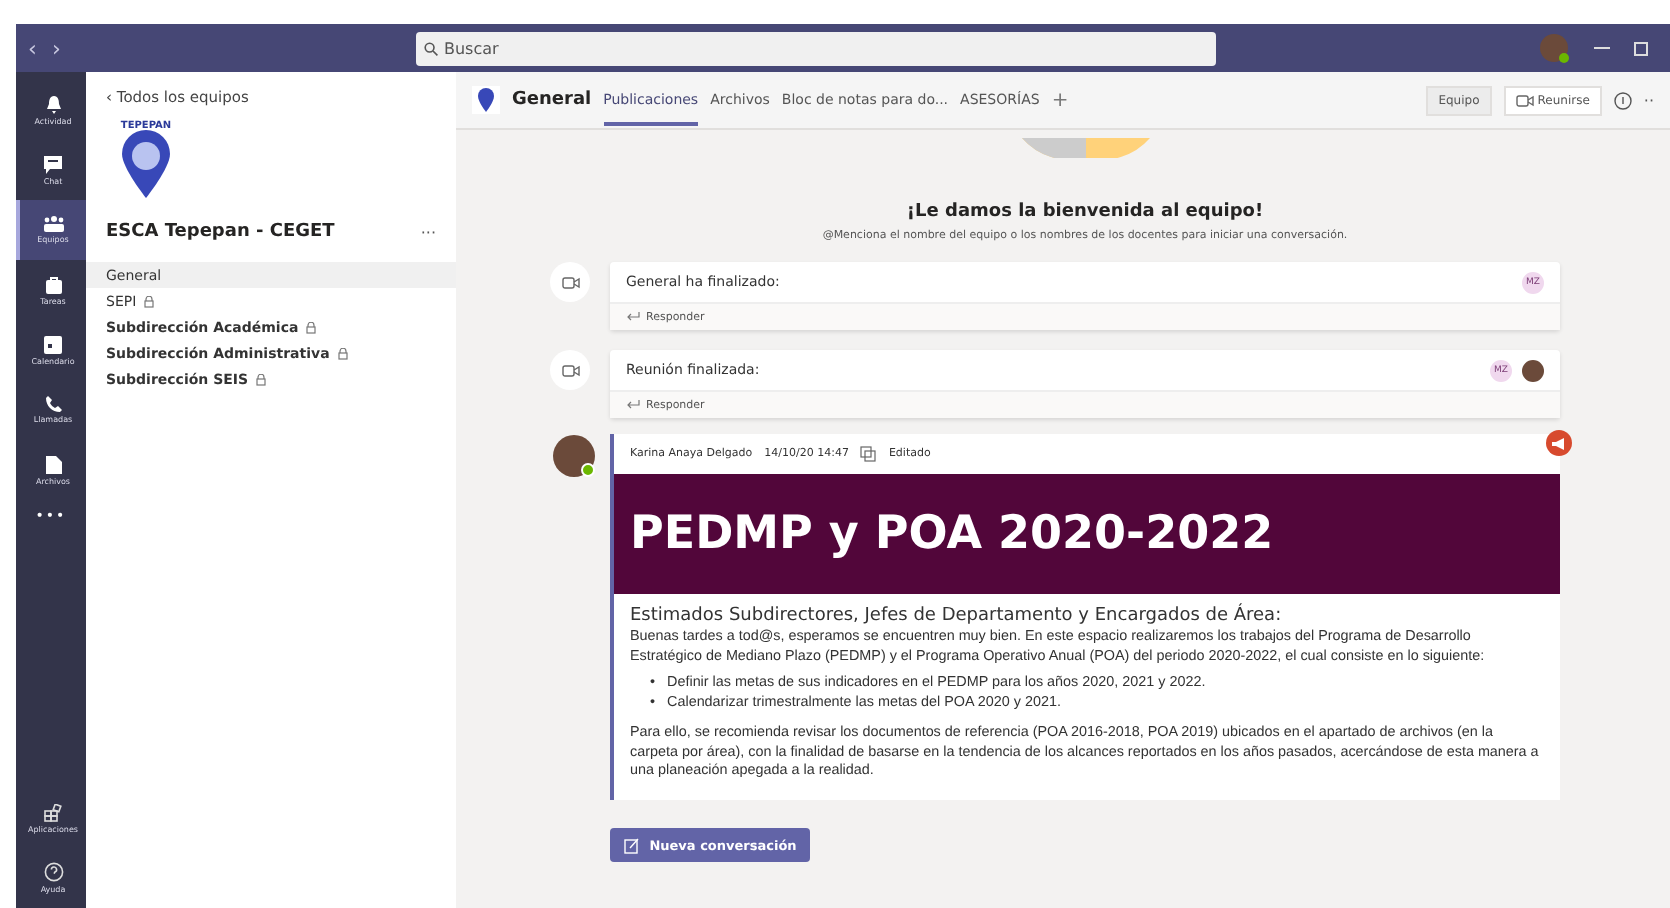 This screenshot has height=908, width=1670. I want to click on help-icon, so click(53, 872).